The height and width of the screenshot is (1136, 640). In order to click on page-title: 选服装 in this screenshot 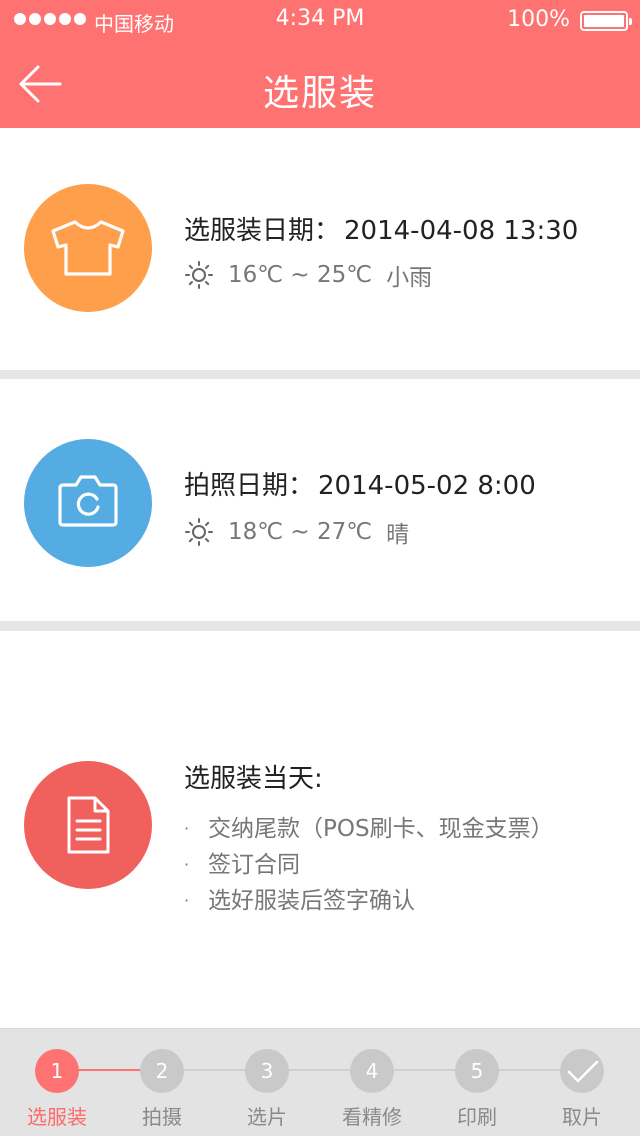, I will do `click(319, 93)`.